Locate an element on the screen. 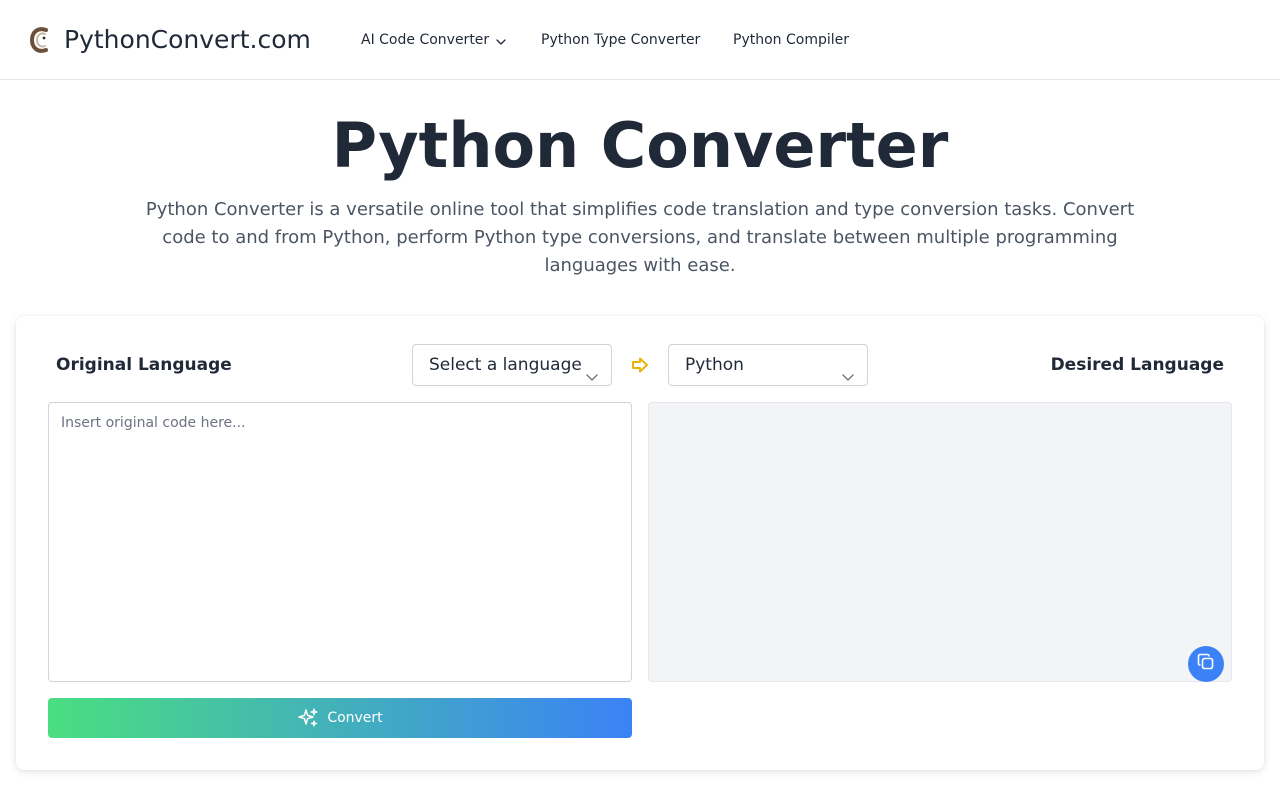 Image resolution: width=1280 pixels, height=800 pixels. original-language-label: Original Language is located at coordinates (144, 365).